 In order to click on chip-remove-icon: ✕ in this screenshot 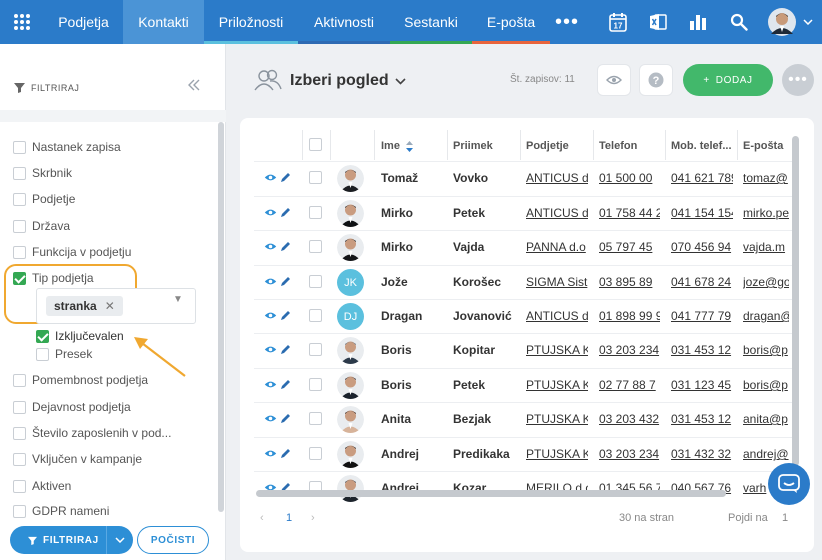, I will do `click(110, 306)`.